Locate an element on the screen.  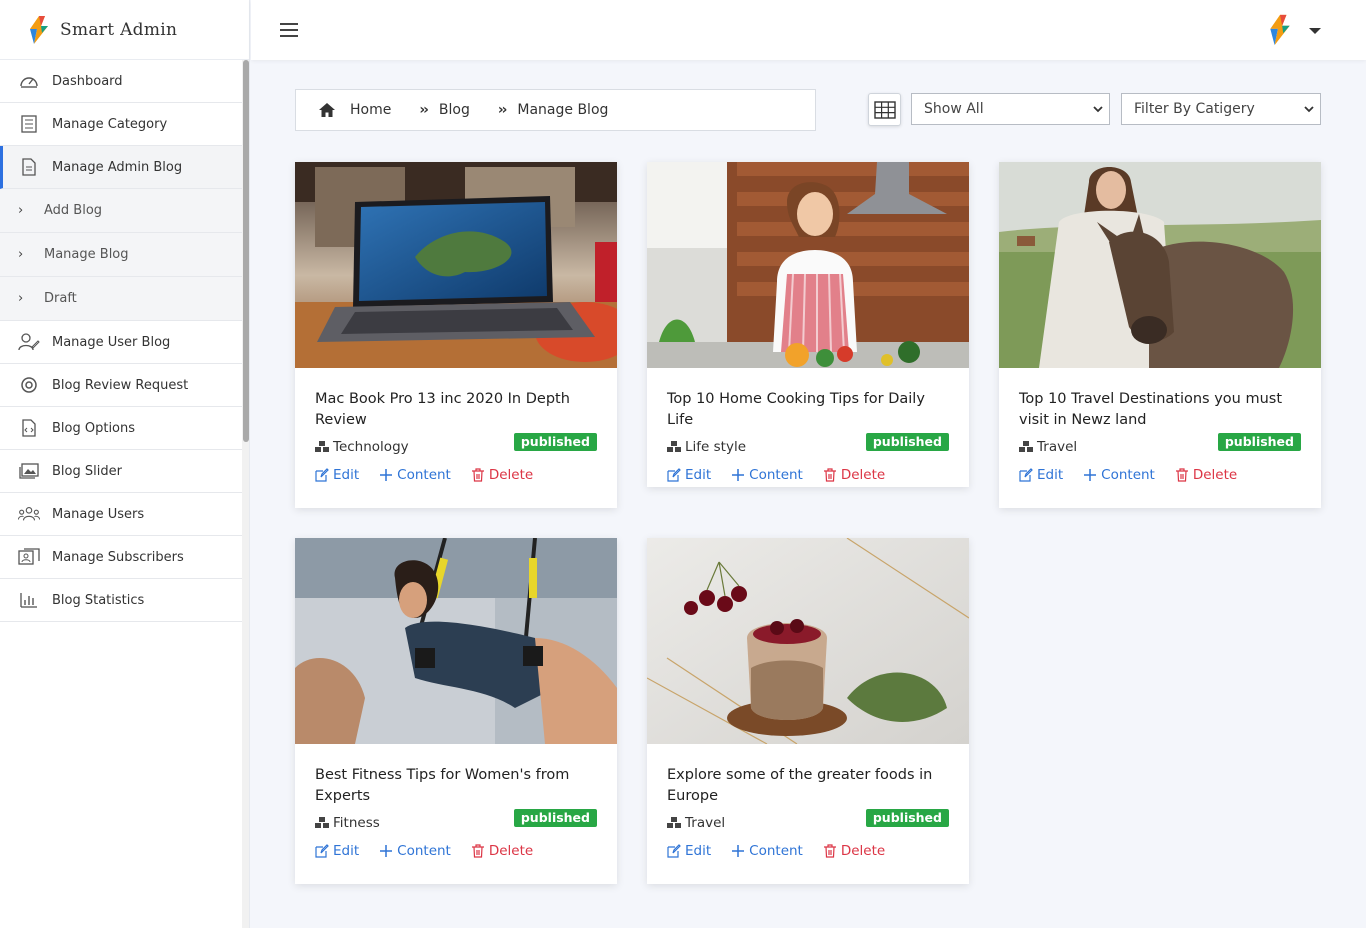
sidebar-item-manage-users: Manage Users is located at coordinates (121, 514).